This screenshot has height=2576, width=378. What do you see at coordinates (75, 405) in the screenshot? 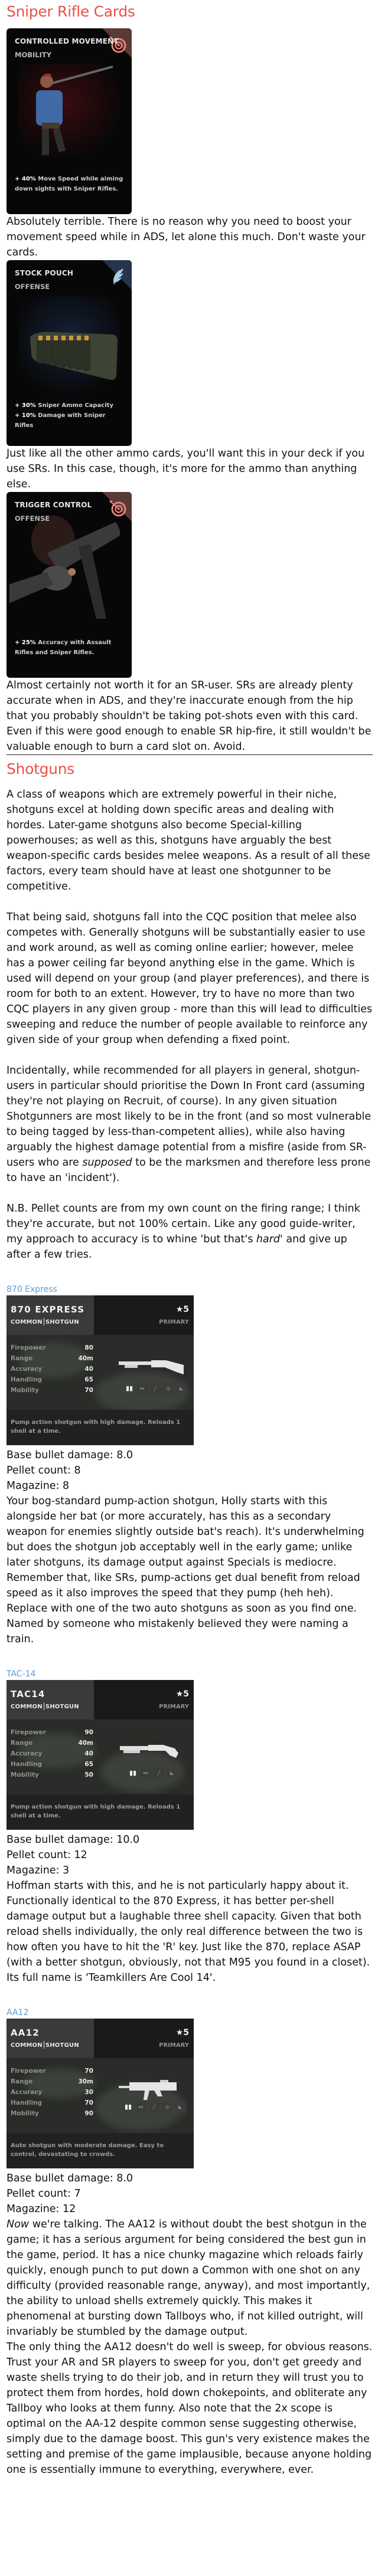
I see `effect-text: Sniper Ammo Capacity` at bounding box center [75, 405].